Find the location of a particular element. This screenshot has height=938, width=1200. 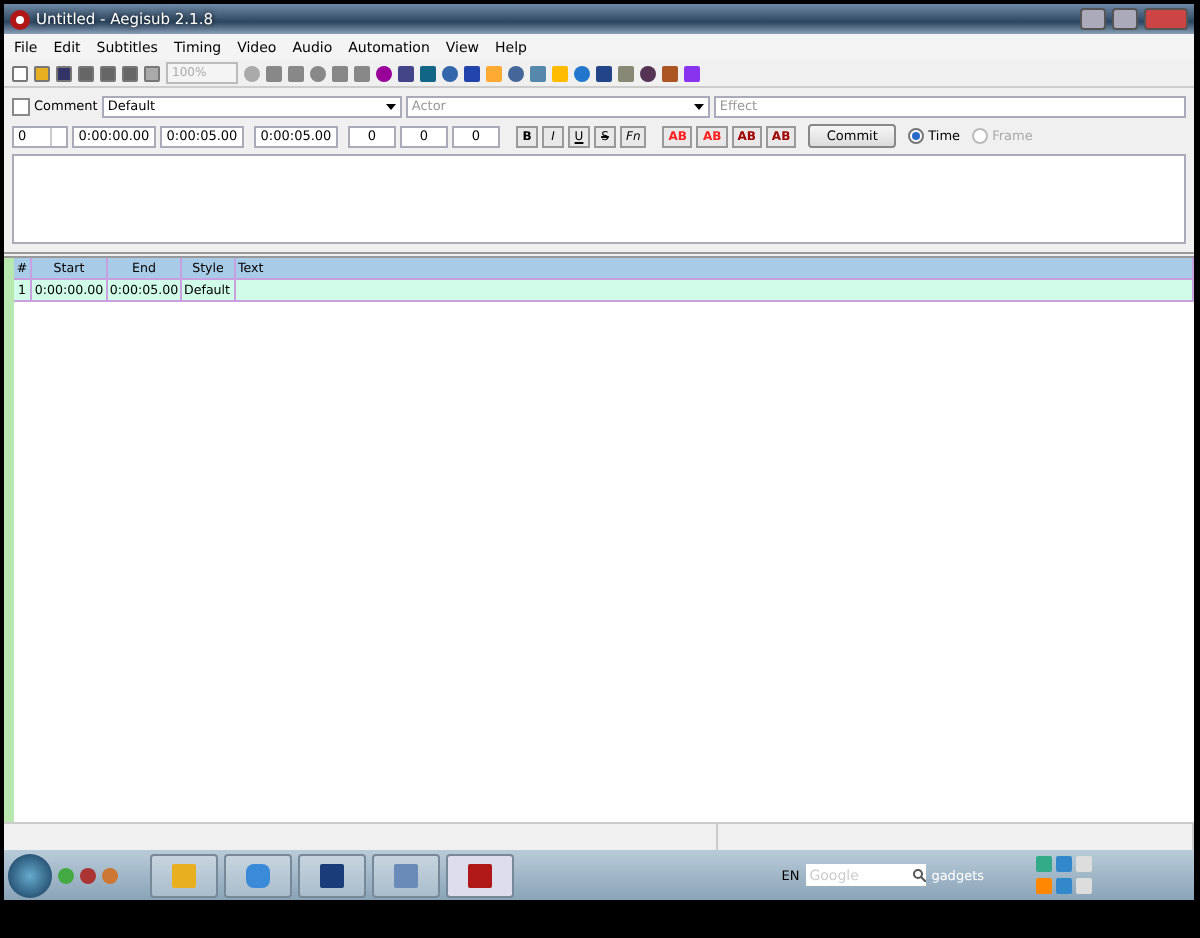

subtitle-text-field is located at coordinates (599, 199).